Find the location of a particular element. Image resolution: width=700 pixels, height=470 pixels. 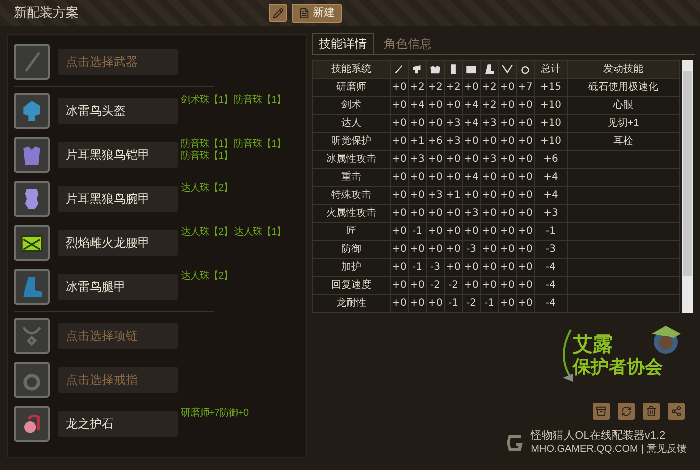

skill-name: 回复速度 is located at coordinates (352, 285).